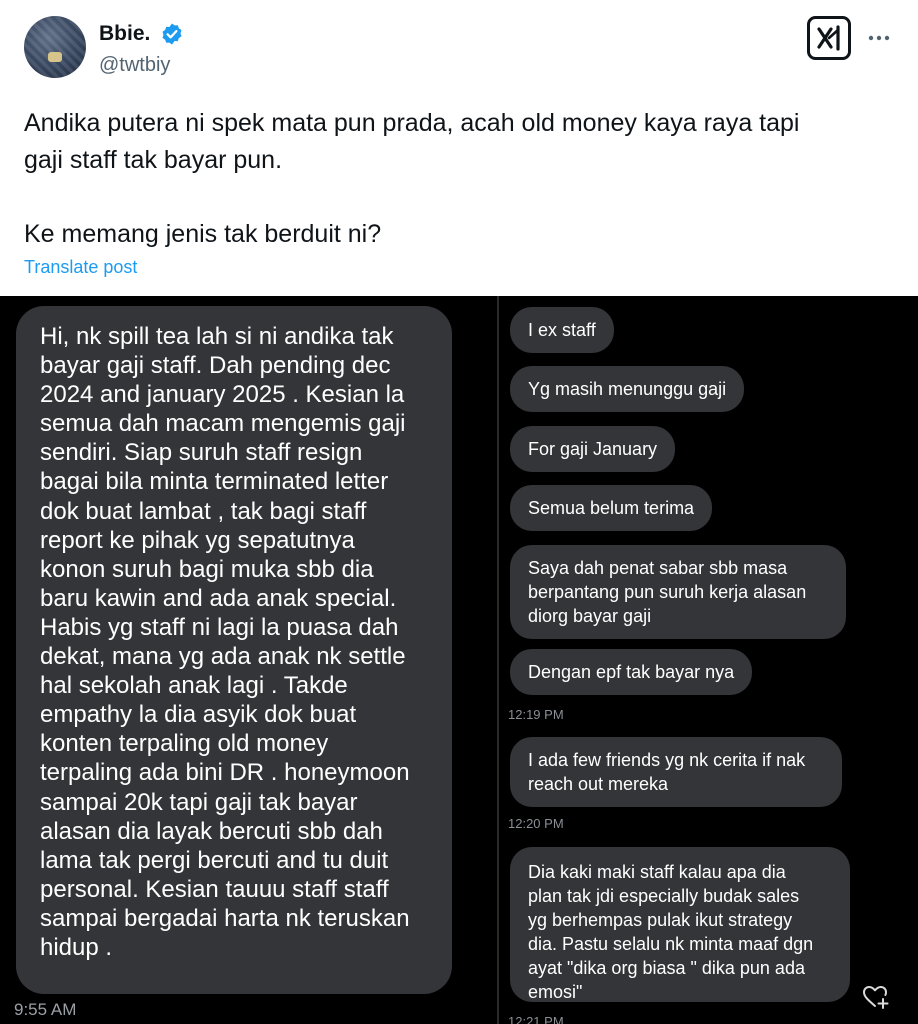  Describe the element at coordinates (214, 860) in the screenshot. I see `message-line: lama tak pergi bercuti and tu duit` at that location.